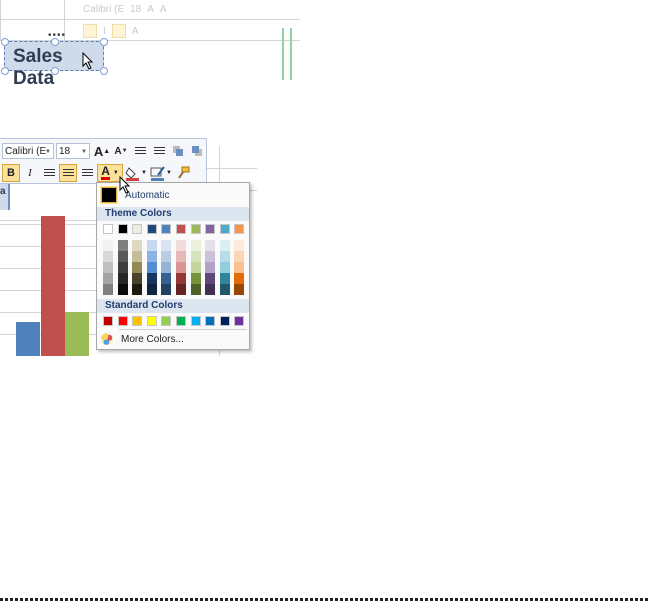 Image resolution: width=648 pixels, height=604 pixels. What do you see at coordinates (104, 71) in the screenshot?
I see `resize-handle-br` at bounding box center [104, 71].